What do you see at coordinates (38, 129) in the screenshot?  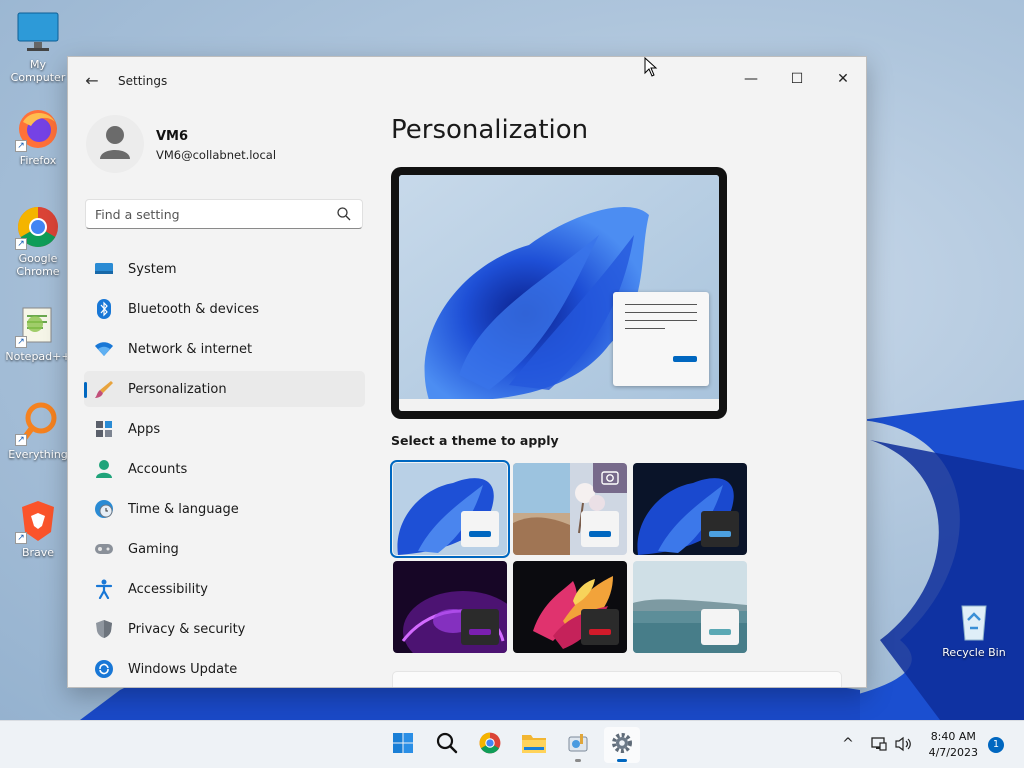 I see `firefox-icon: ↗` at bounding box center [38, 129].